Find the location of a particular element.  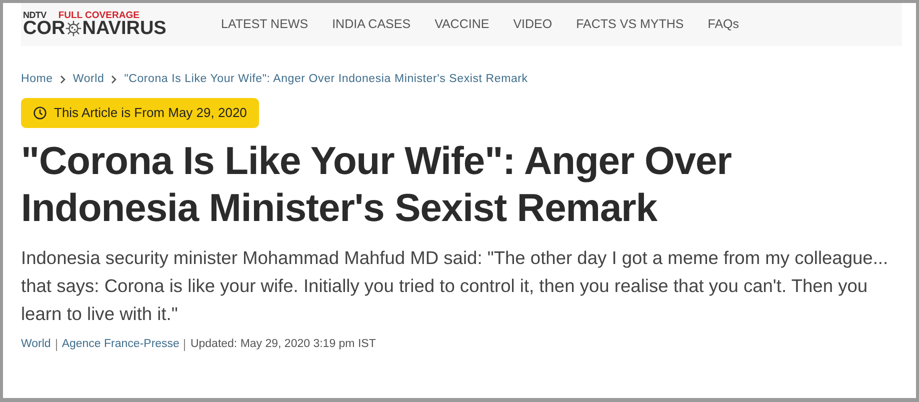

nav-link: VACCINE is located at coordinates (462, 24).